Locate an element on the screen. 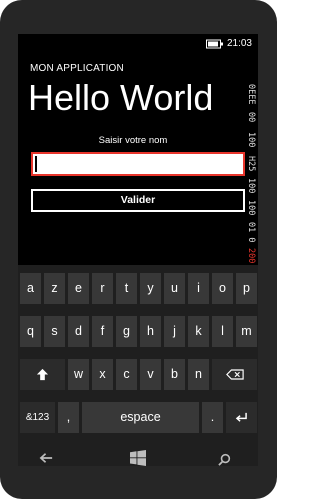  key-b: b is located at coordinates (174, 374).